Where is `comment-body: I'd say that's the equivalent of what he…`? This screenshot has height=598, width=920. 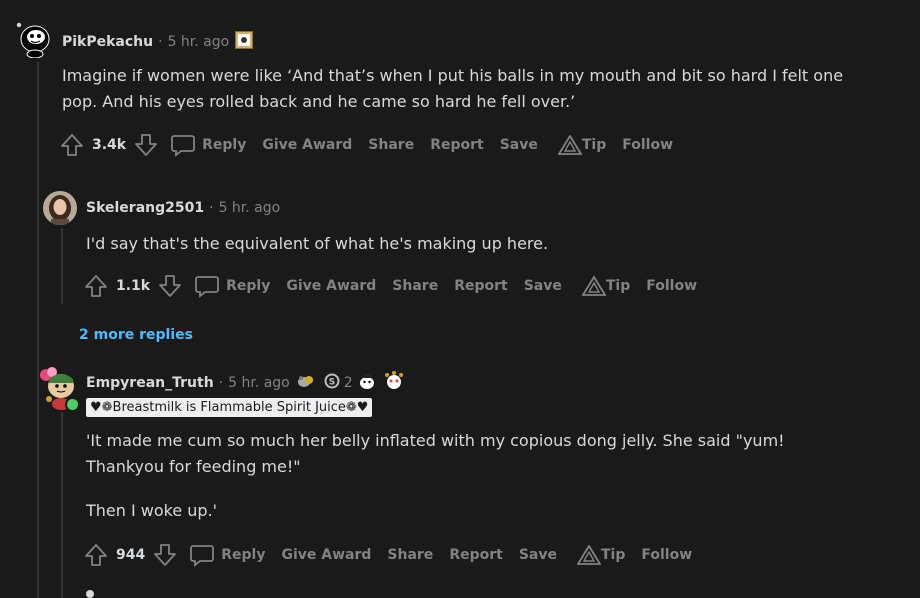 comment-body: I'd say that's the equivalent of what he… is located at coordinates (486, 244).